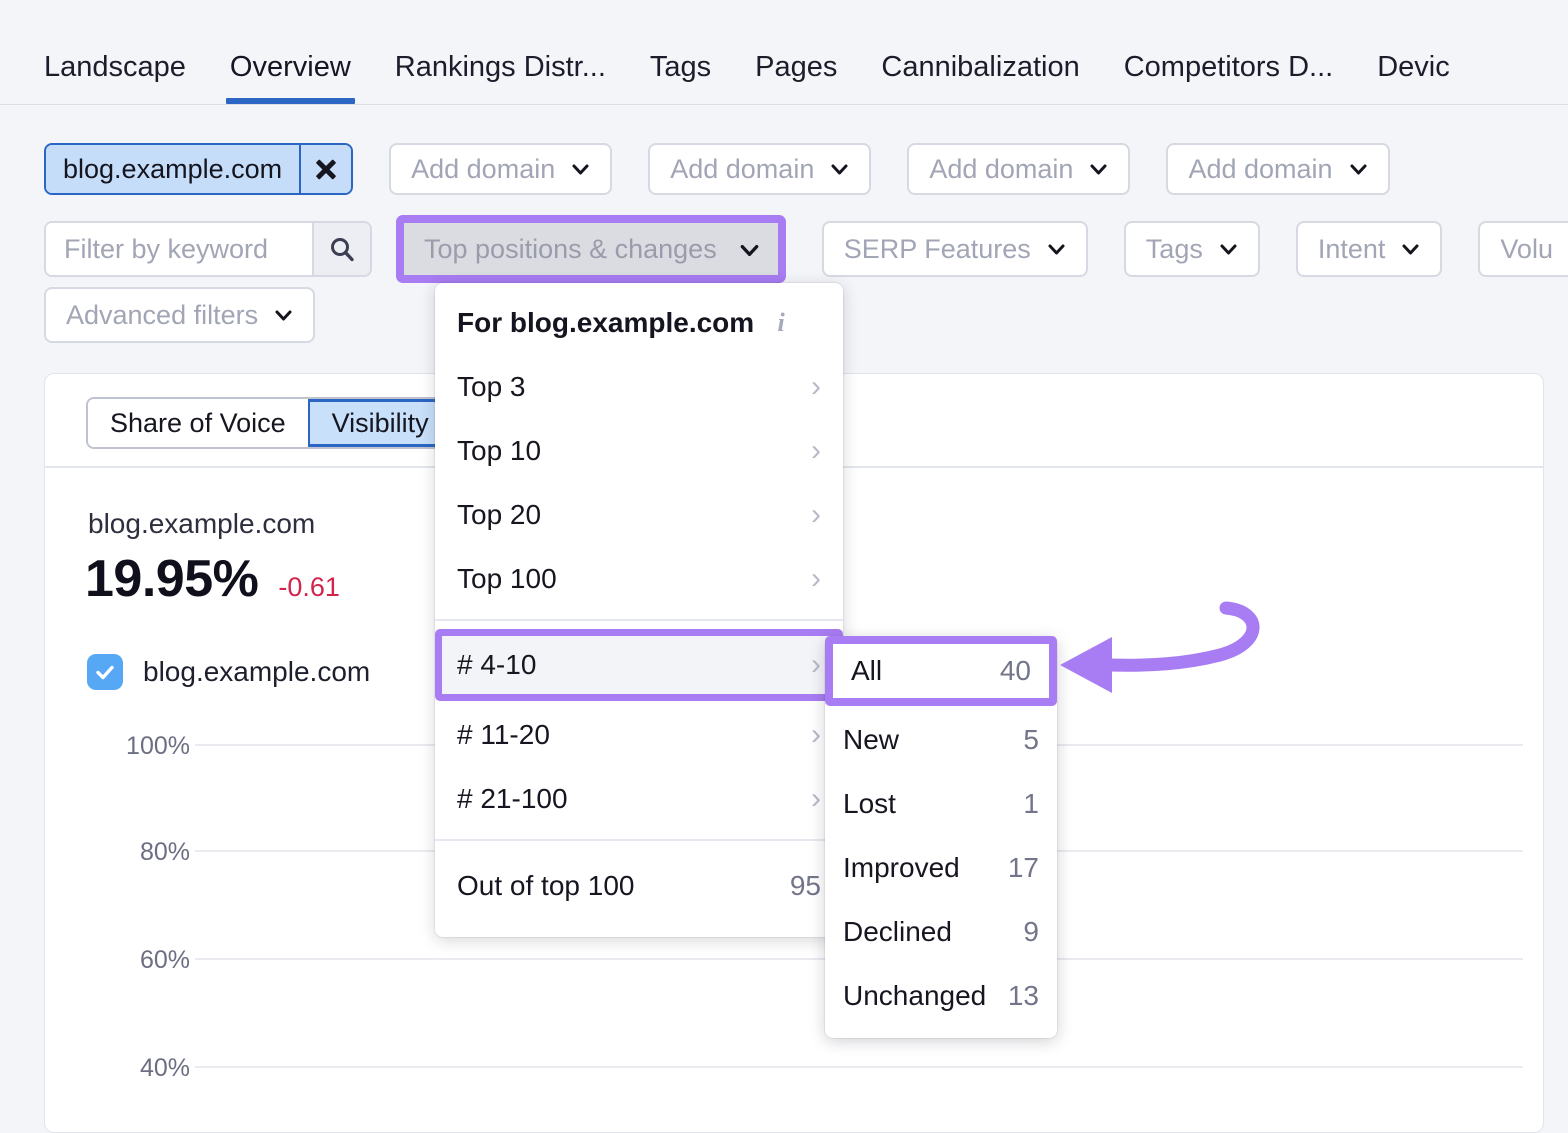 Image resolution: width=1568 pixels, height=1133 pixels. I want to click on advanced-filters-button: Advanced filters, so click(180, 315).